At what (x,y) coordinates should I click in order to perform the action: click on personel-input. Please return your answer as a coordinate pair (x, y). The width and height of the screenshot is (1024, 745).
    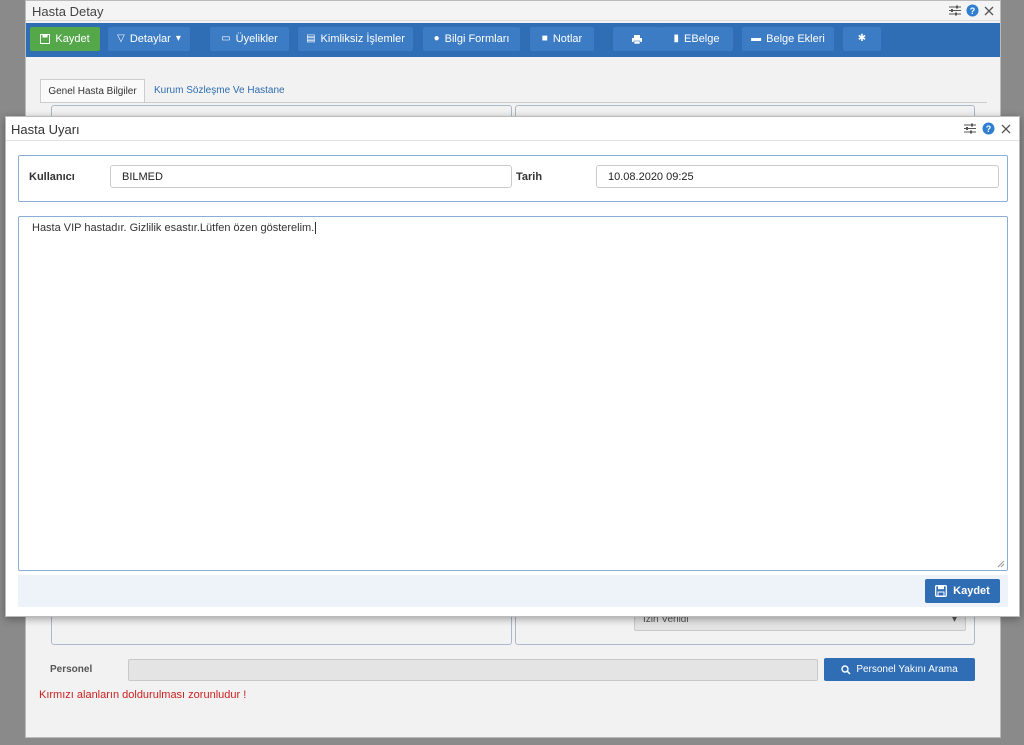
    Looking at the image, I should click on (473, 670).